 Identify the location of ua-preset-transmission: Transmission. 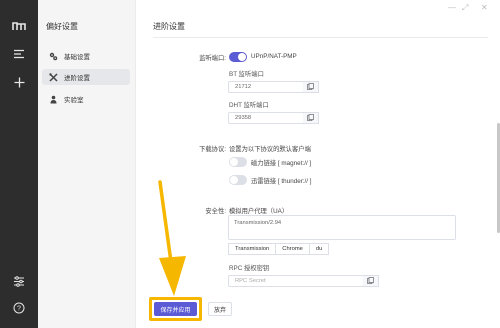
(252, 249).